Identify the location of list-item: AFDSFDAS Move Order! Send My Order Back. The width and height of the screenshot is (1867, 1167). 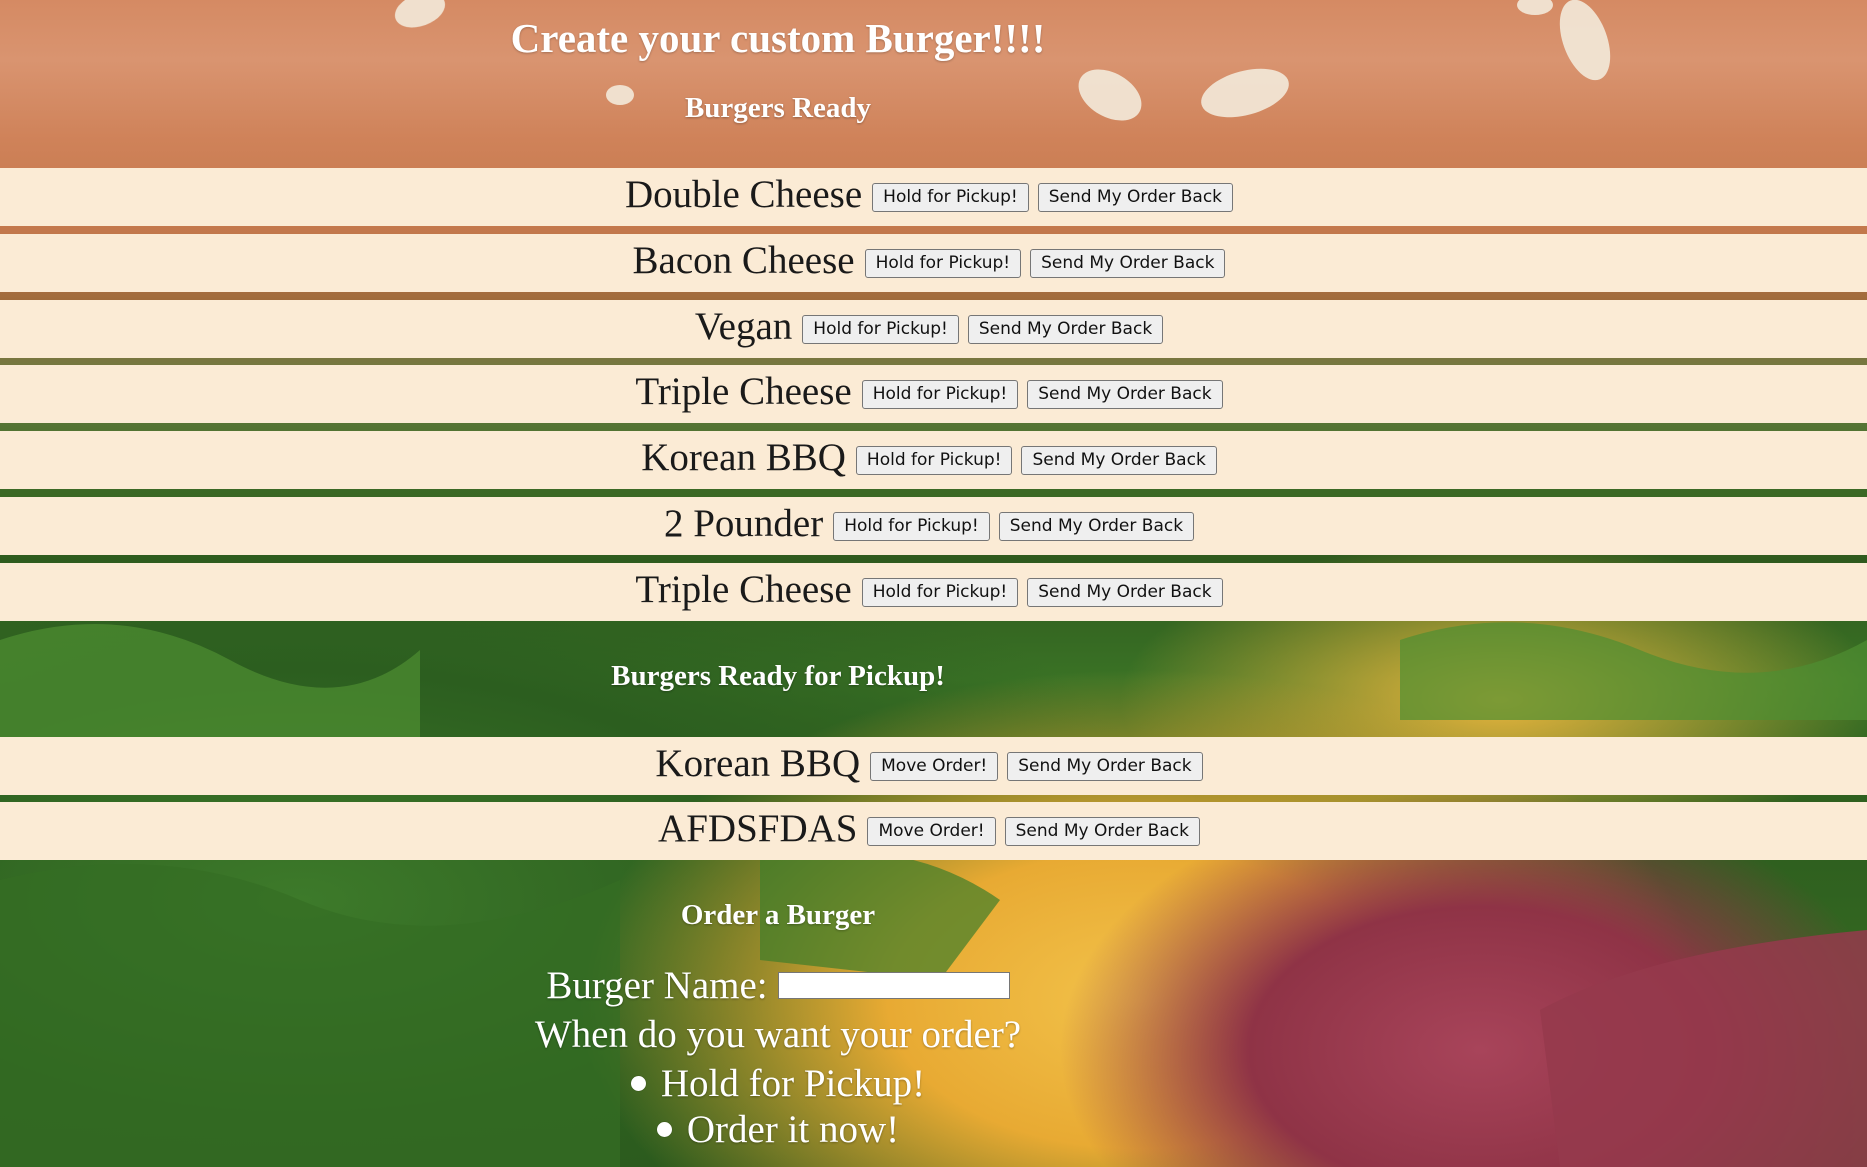
(933, 831).